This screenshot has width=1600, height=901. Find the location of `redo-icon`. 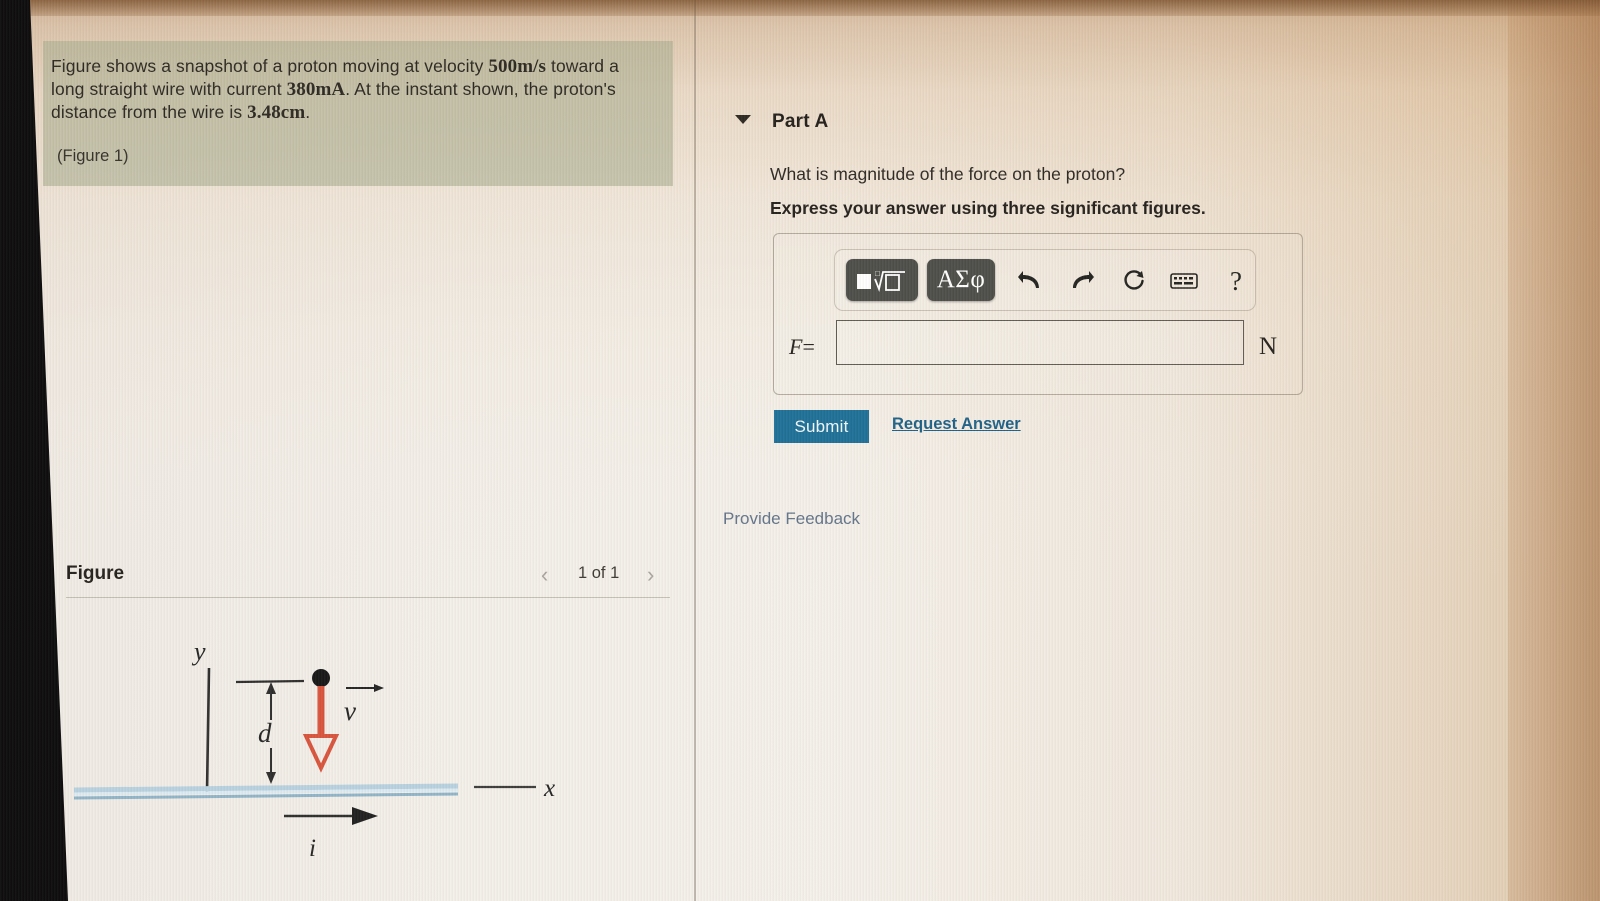

redo-icon is located at coordinates (1082, 281).